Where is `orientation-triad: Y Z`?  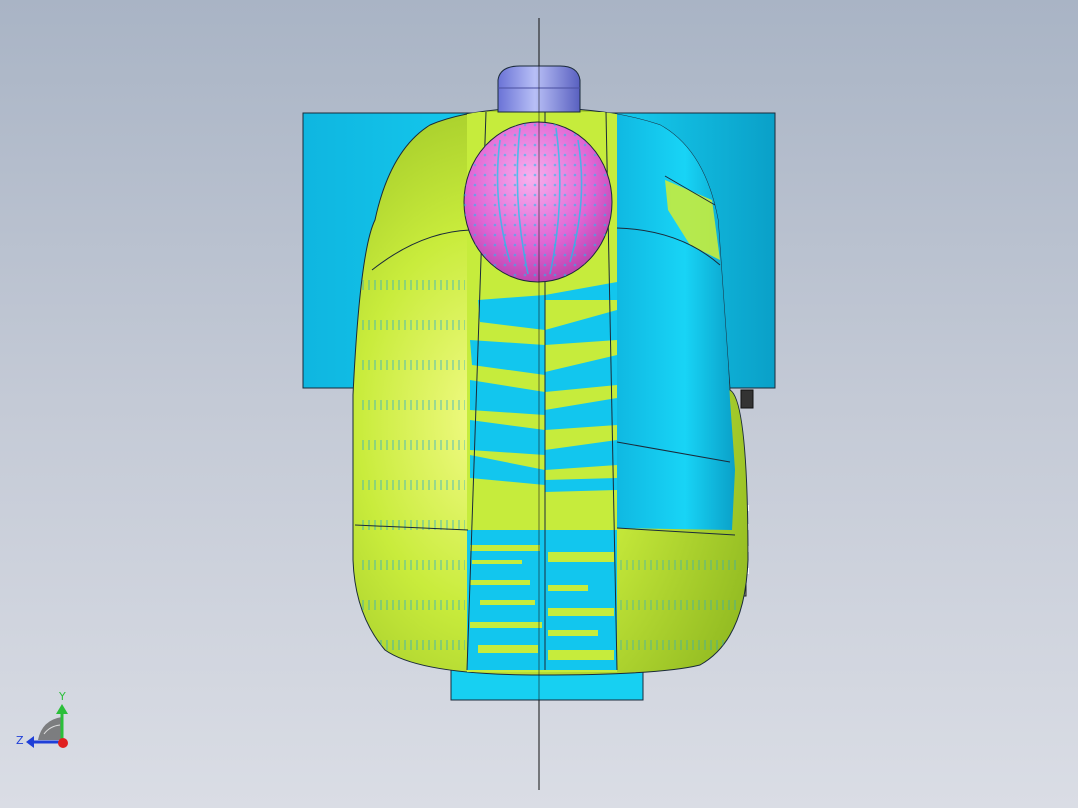 orientation-triad: Y Z is located at coordinates (42, 719).